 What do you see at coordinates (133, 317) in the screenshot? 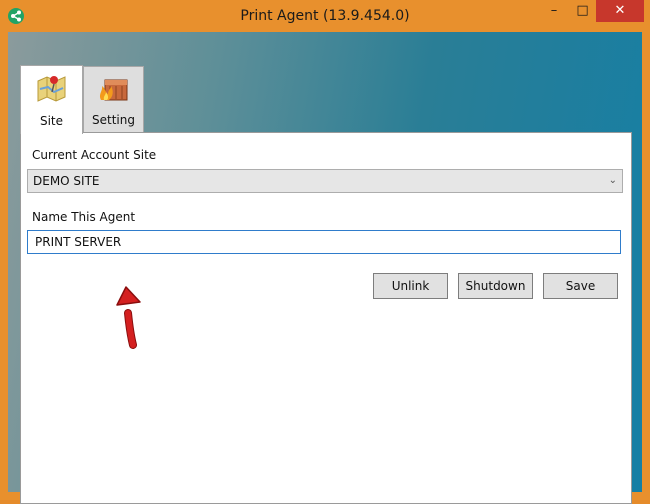
I see `red-arrow-icon` at bounding box center [133, 317].